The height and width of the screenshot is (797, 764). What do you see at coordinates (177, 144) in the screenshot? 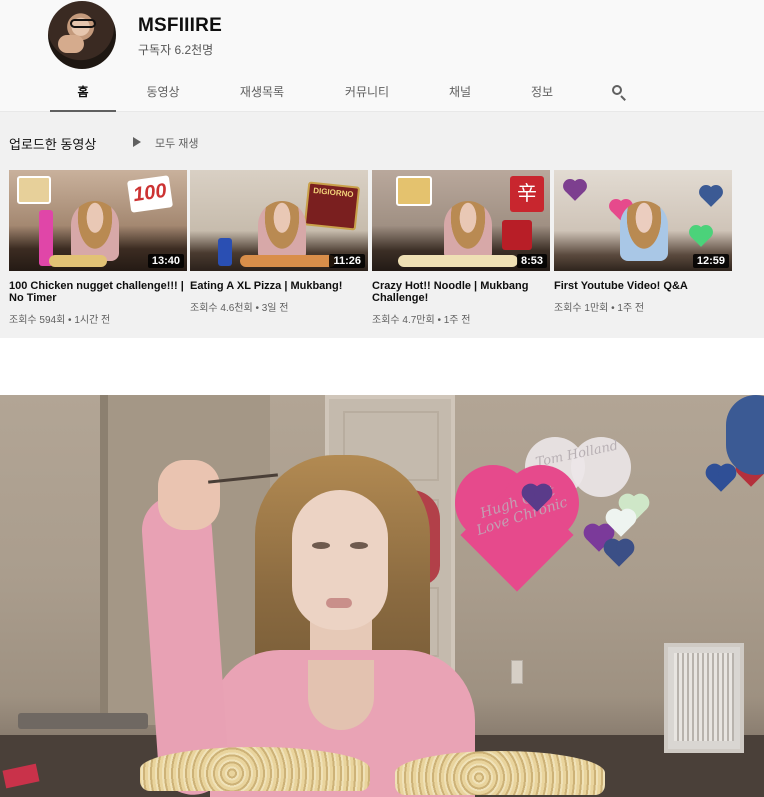
I see `play-all-label: 모두 재생` at bounding box center [177, 144].